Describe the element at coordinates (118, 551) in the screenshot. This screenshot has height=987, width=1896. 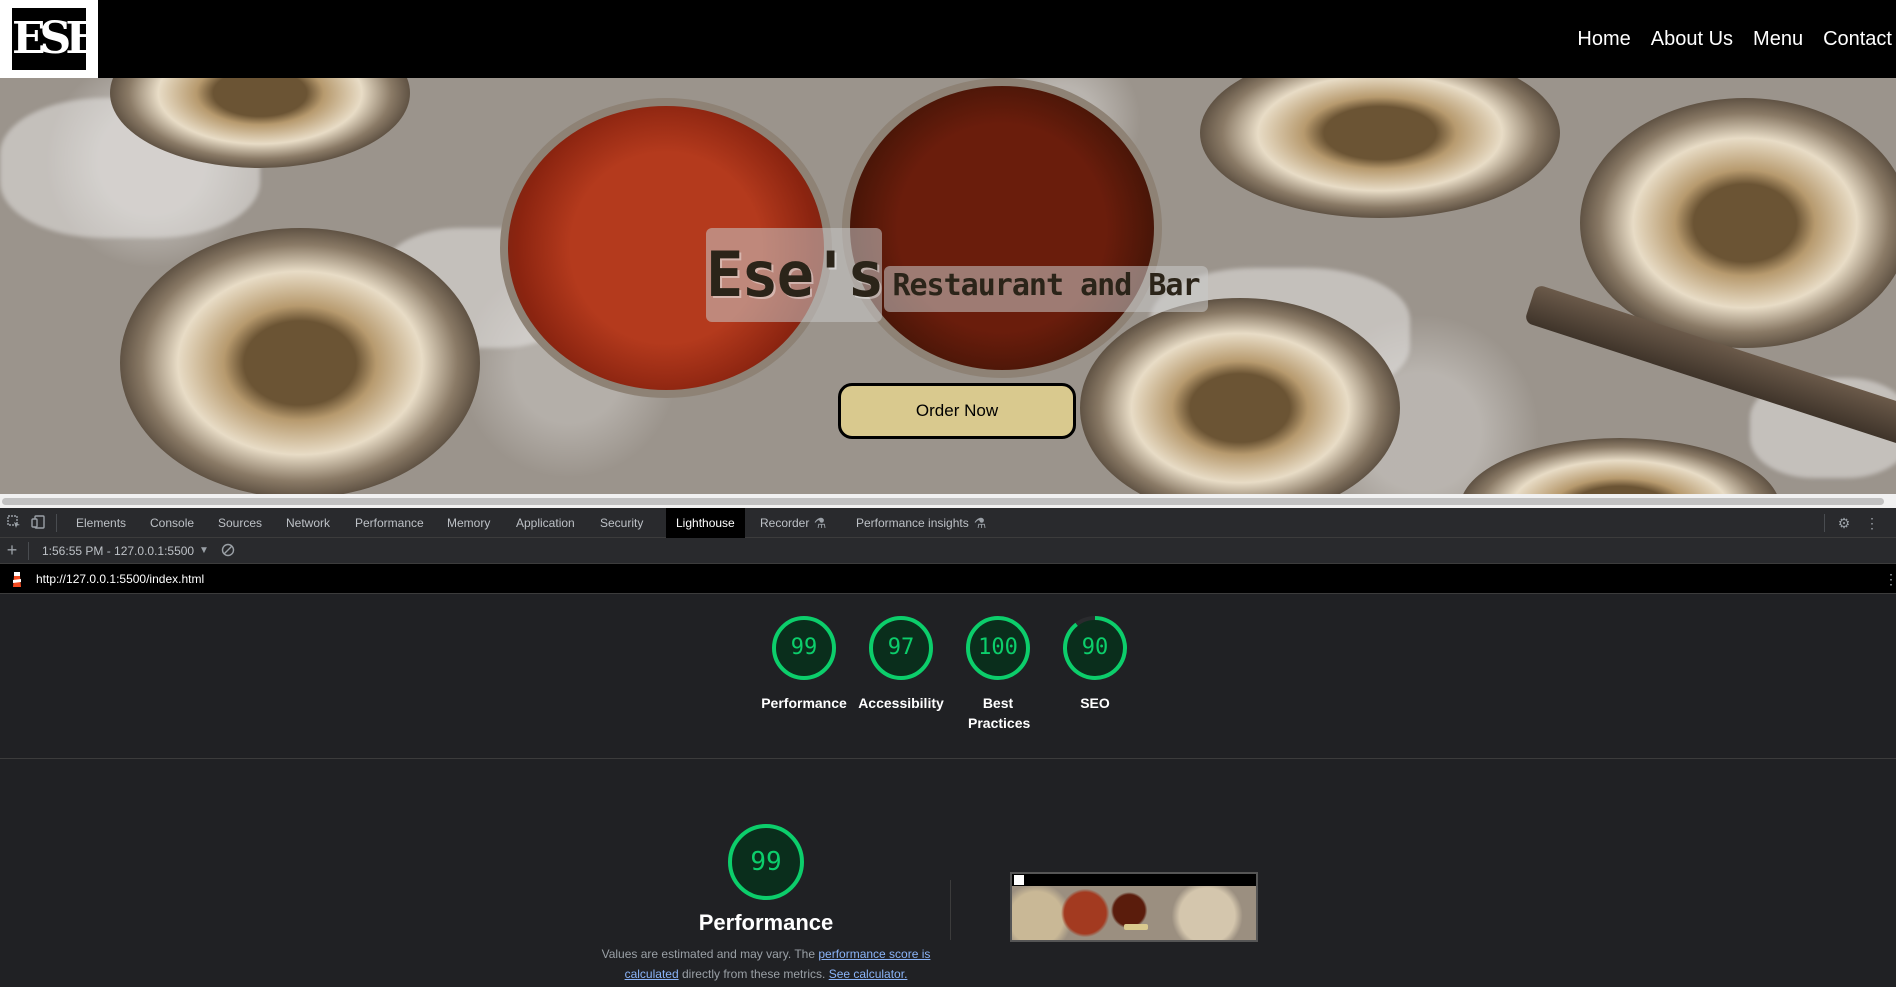
I see `report-selector: 1:56:55 PM - 127.0.0.1:5500` at that location.